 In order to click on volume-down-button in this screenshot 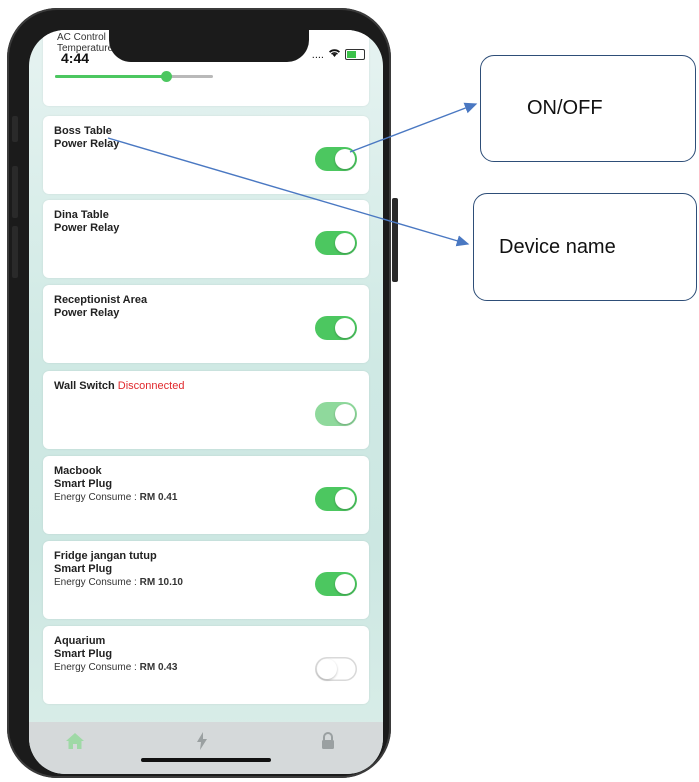, I will do `click(15, 252)`.